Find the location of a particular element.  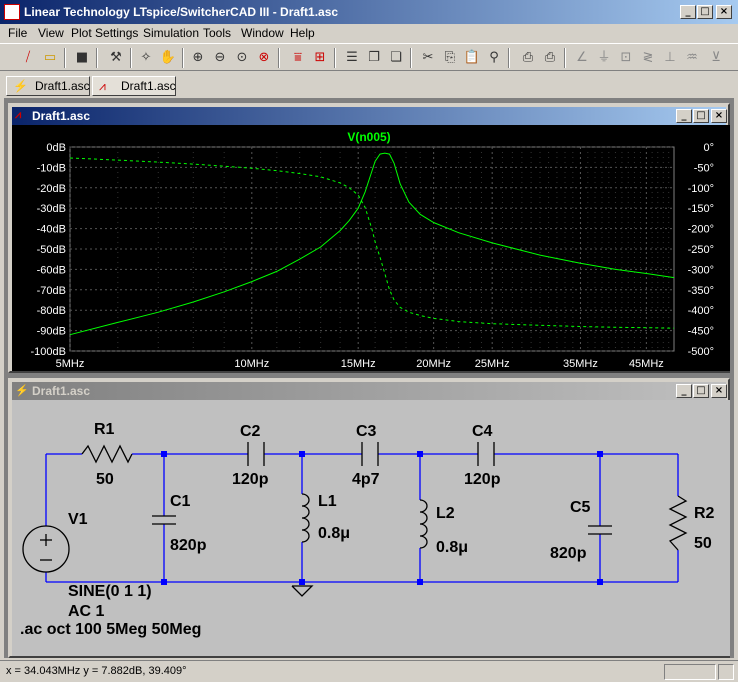

menu-simulation: Simulation is located at coordinates (171, 33).